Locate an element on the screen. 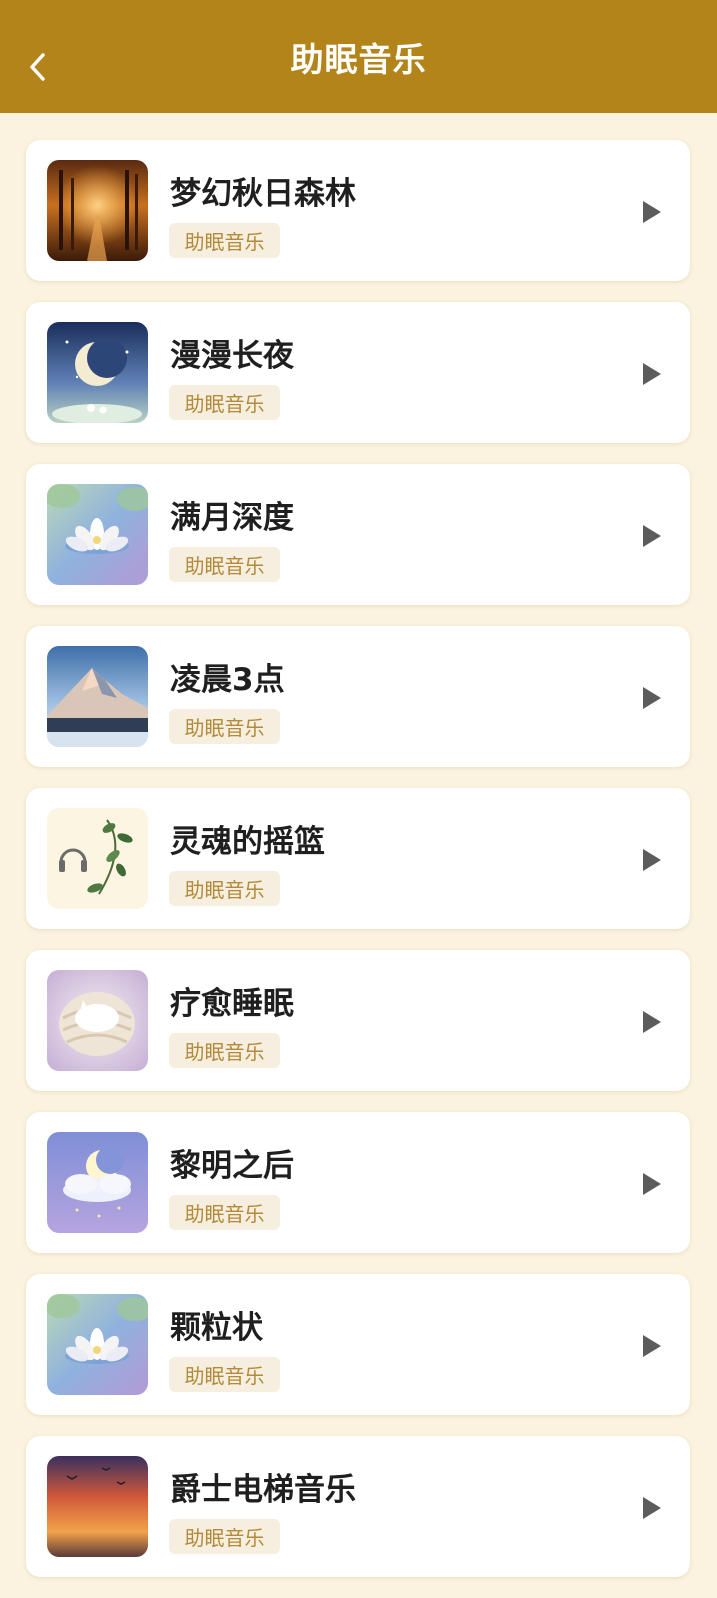 Image resolution: width=717 pixels, height=1598 pixels. track-title: 漫漫长夜 is located at coordinates (232, 356).